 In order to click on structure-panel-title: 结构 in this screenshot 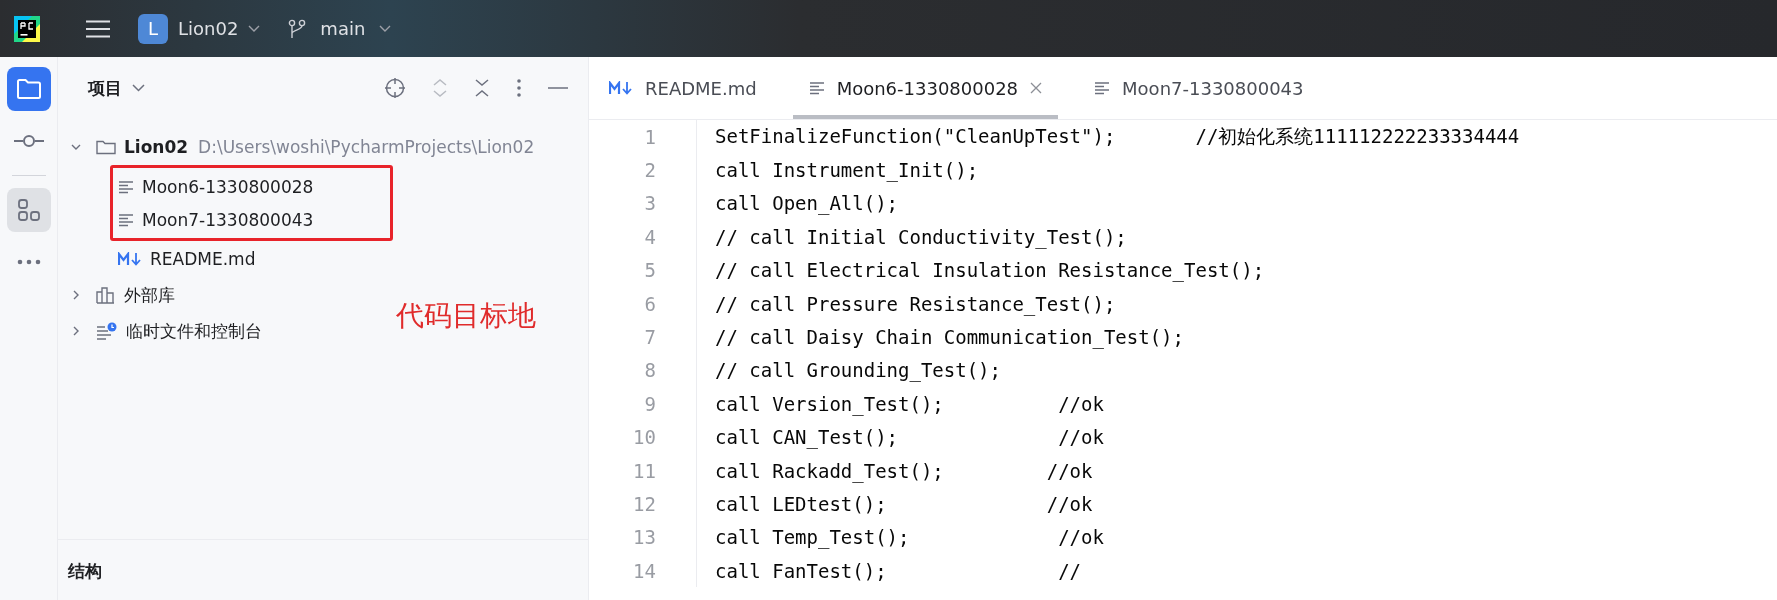, I will do `click(85, 571)`.